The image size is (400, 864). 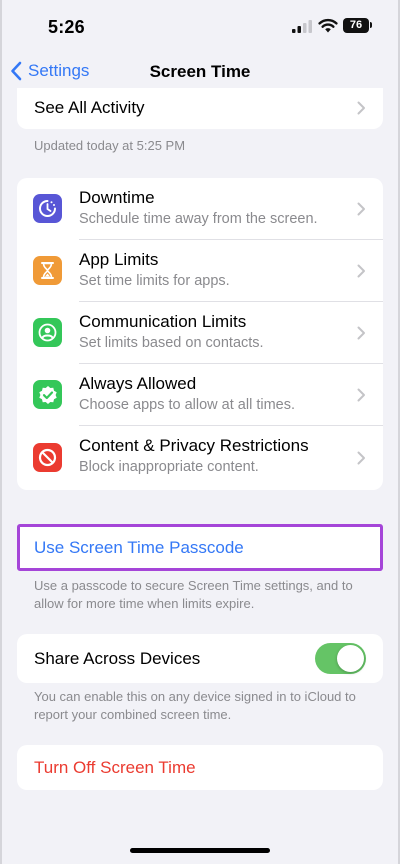 I want to click on downtime-icon, so click(x=47, y=208).